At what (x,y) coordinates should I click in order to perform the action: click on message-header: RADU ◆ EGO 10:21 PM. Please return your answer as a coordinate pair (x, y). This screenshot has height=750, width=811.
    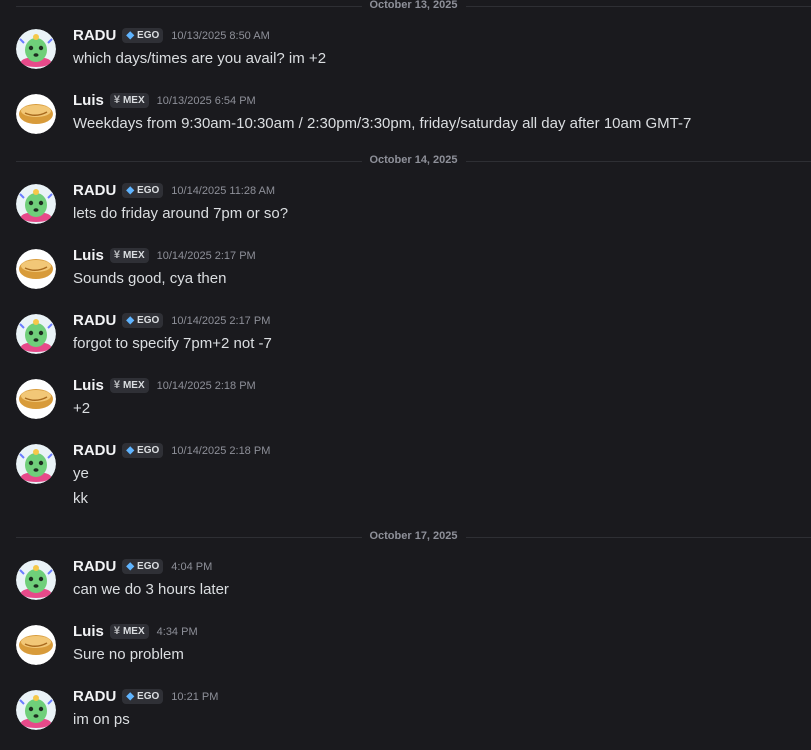
    Looking at the image, I should click on (145, 696).